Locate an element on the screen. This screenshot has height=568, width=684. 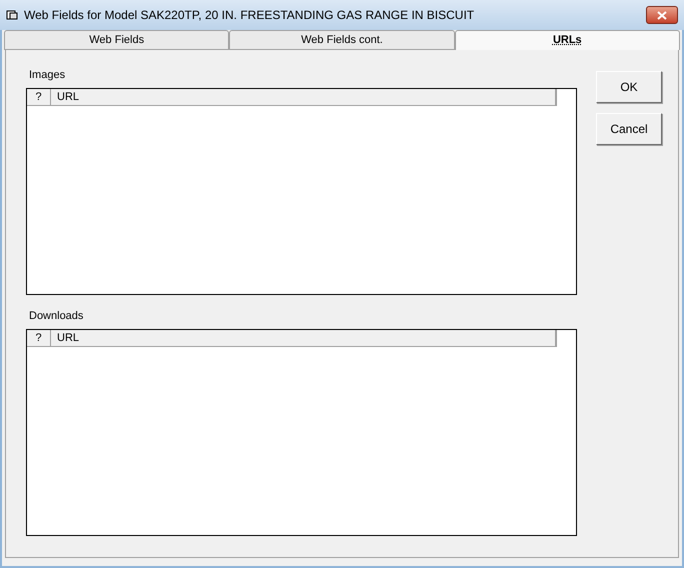
section-label: Images is located at coordinates (47, 76).